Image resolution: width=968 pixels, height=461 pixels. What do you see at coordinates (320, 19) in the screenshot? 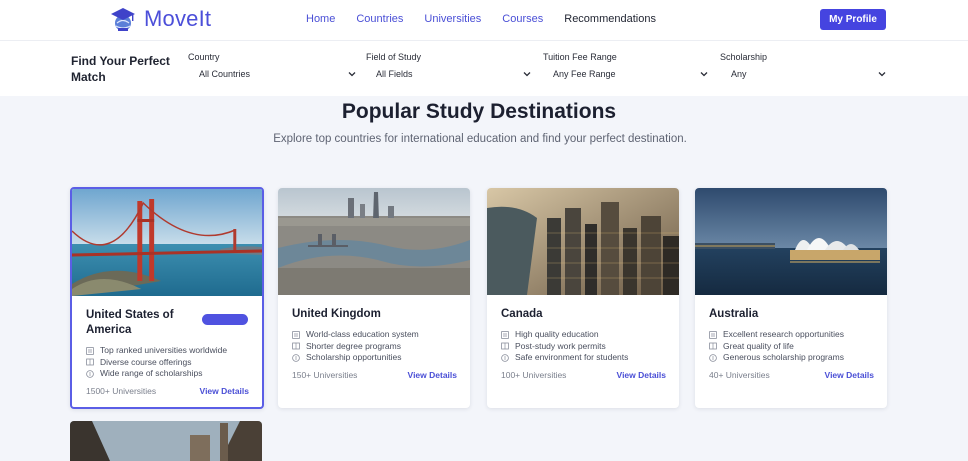
I see `nav-home: Home` at bounding box center [320, 19].